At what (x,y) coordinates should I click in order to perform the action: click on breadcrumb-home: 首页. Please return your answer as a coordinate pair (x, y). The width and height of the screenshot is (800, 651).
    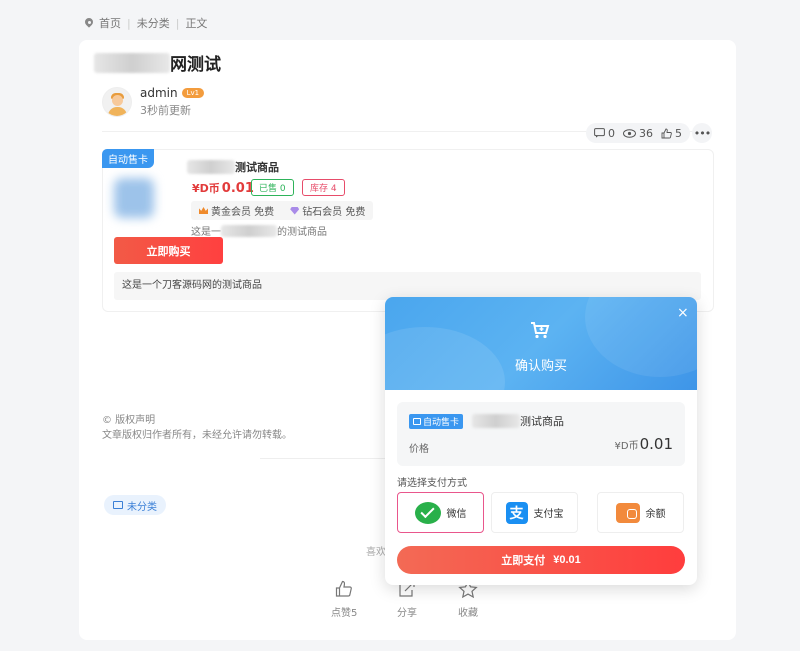
    Looking at the image, I should click on (110, 23).